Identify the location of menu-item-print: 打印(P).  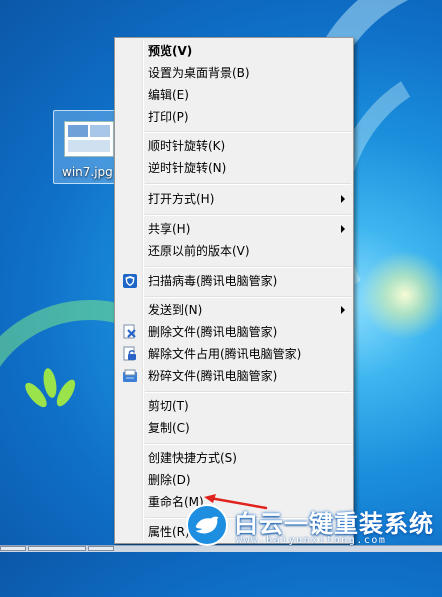
(234, 117).